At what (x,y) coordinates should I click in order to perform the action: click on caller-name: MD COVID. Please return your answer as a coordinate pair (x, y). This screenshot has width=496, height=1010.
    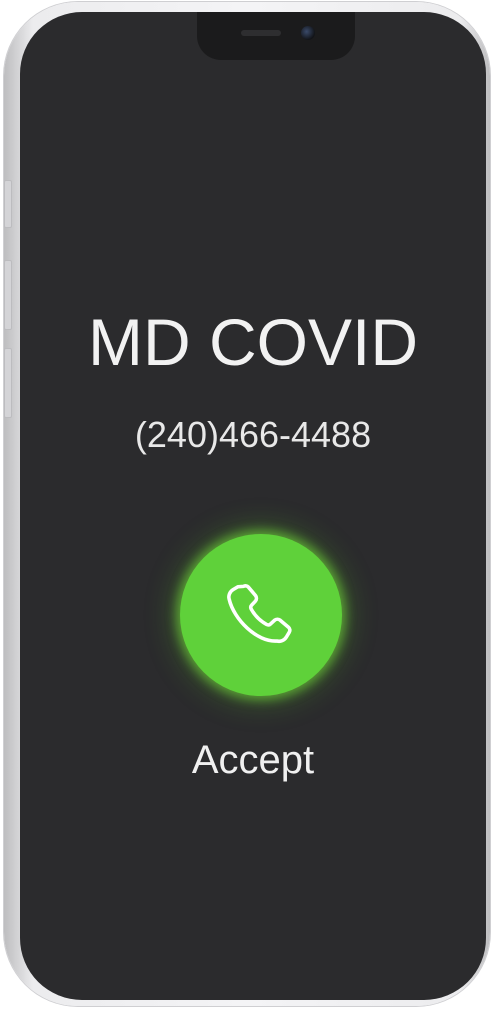
    Looking at the image, I should click on (253, 342).